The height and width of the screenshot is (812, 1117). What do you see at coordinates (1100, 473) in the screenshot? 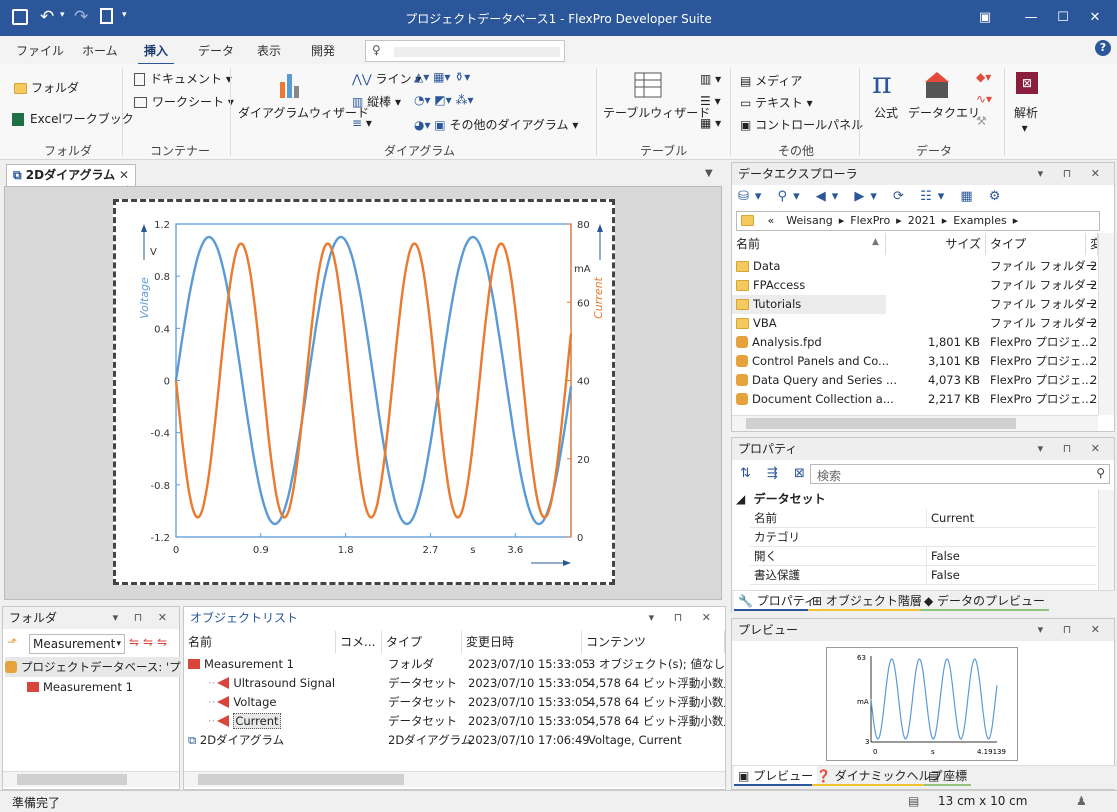
I see `search-icon: ⚲` at bounding box center [1100, 473].